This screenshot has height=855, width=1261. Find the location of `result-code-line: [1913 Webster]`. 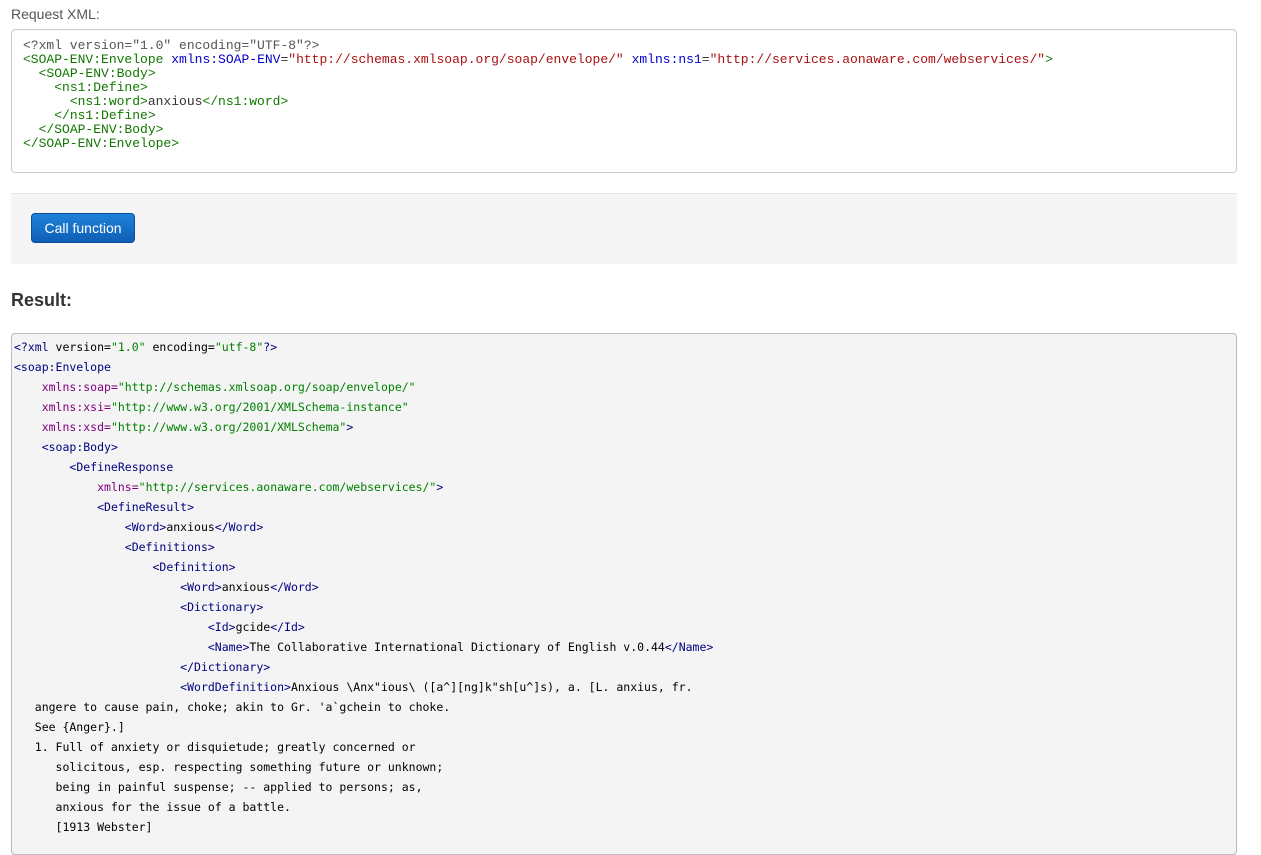

result-code-line: [1913 Webster] is located at coordinates (363, 827).